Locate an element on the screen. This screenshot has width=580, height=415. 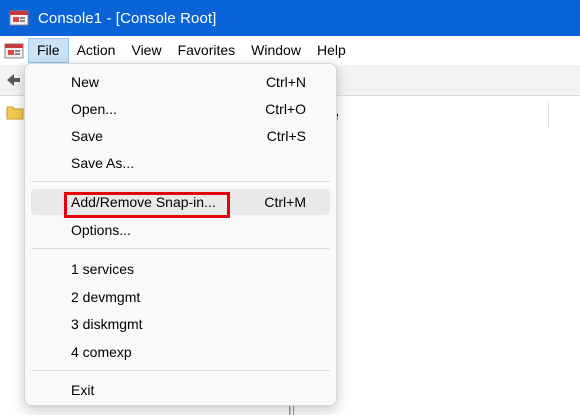
menu-item-exit: Exit is located at coordinates (180, 390).